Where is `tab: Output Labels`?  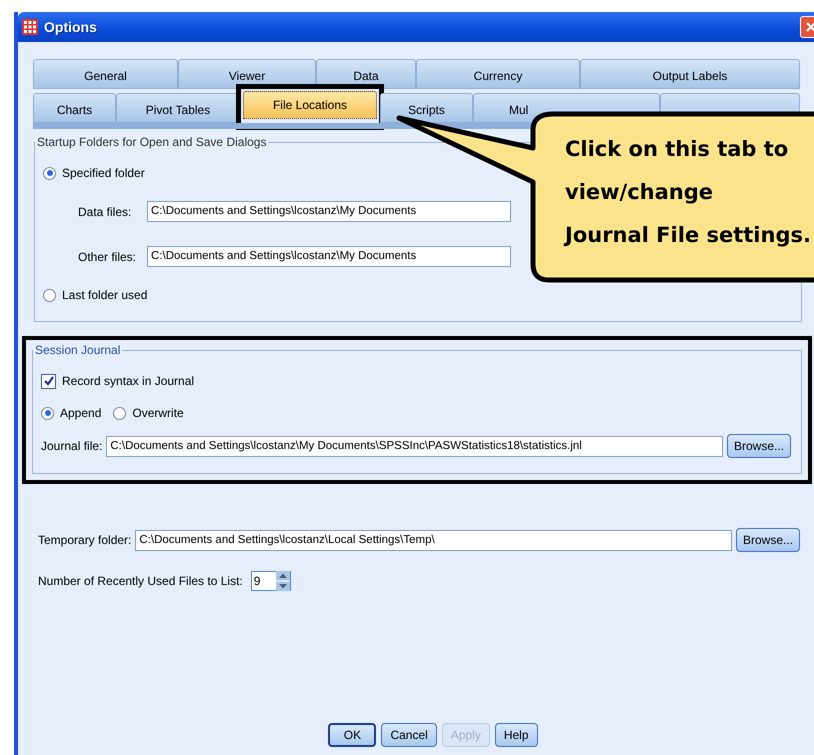 tab: Output Labels is located at coordinates (690, 74).